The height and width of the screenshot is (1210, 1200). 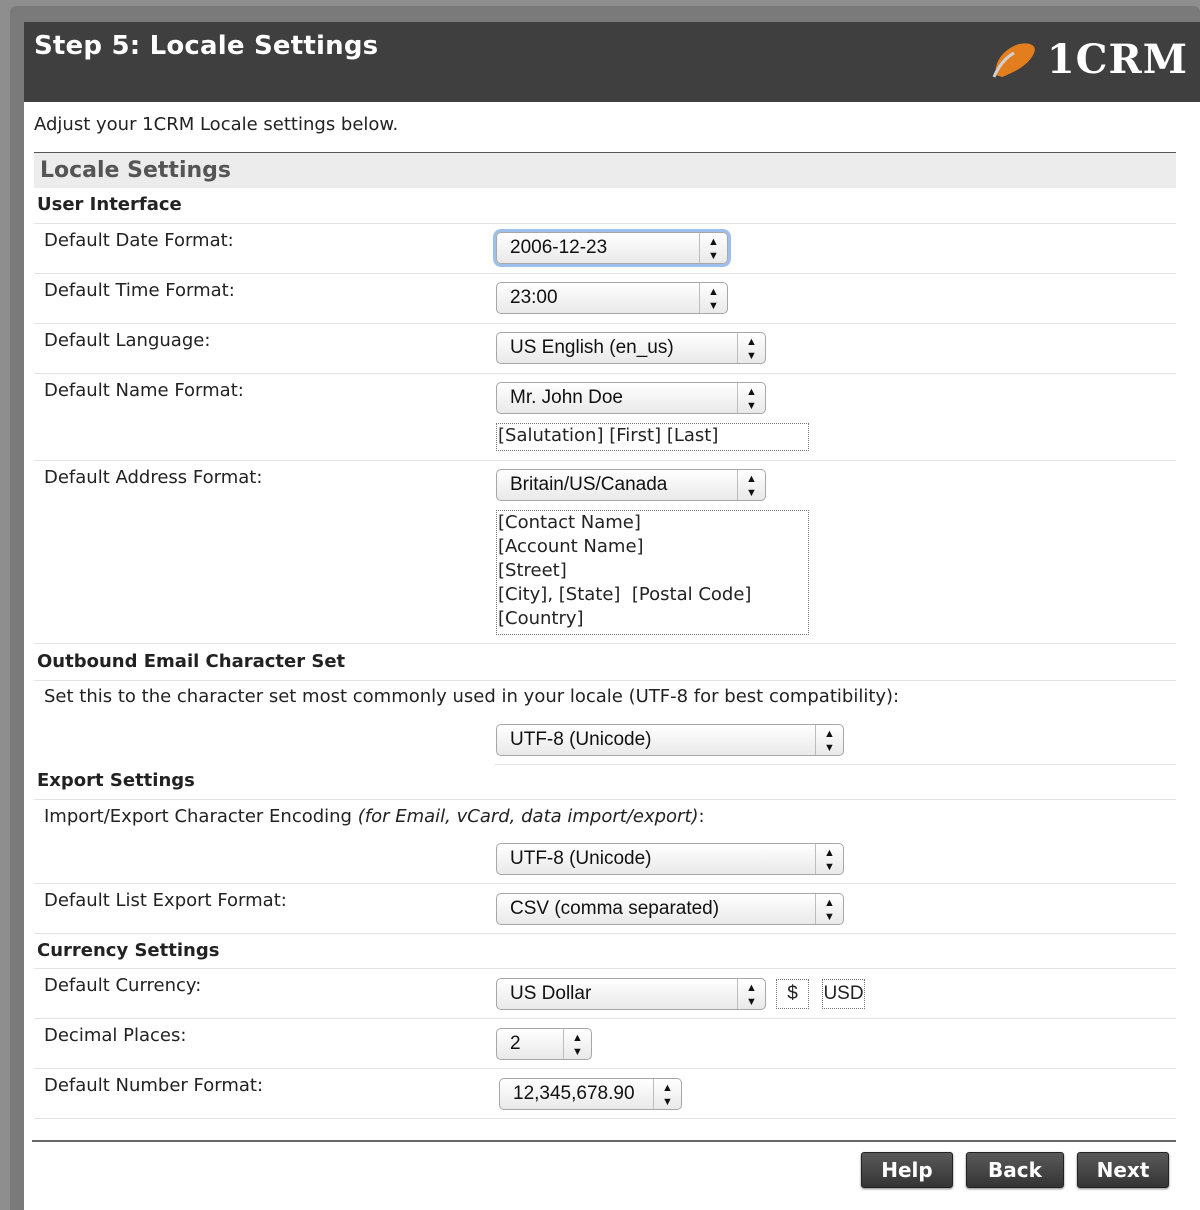 I want to click on export-encoding-value: UTF-8 (Unicode), so click(x=581, y=858).